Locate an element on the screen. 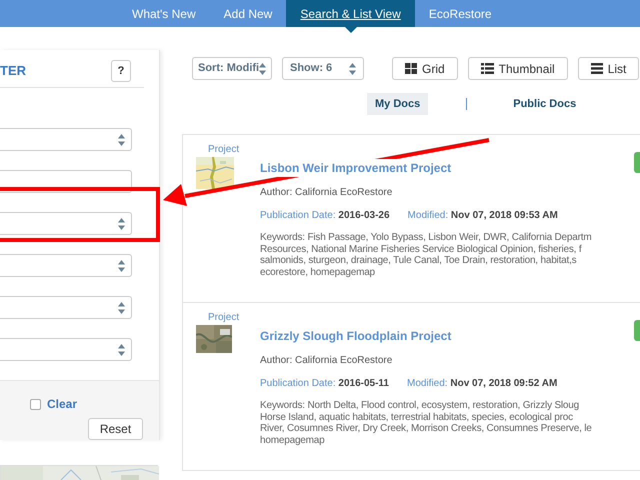 Image resolution: width=640 pixels, height=480 pixels. view-button: Grid is located at coordinates (425, 68).